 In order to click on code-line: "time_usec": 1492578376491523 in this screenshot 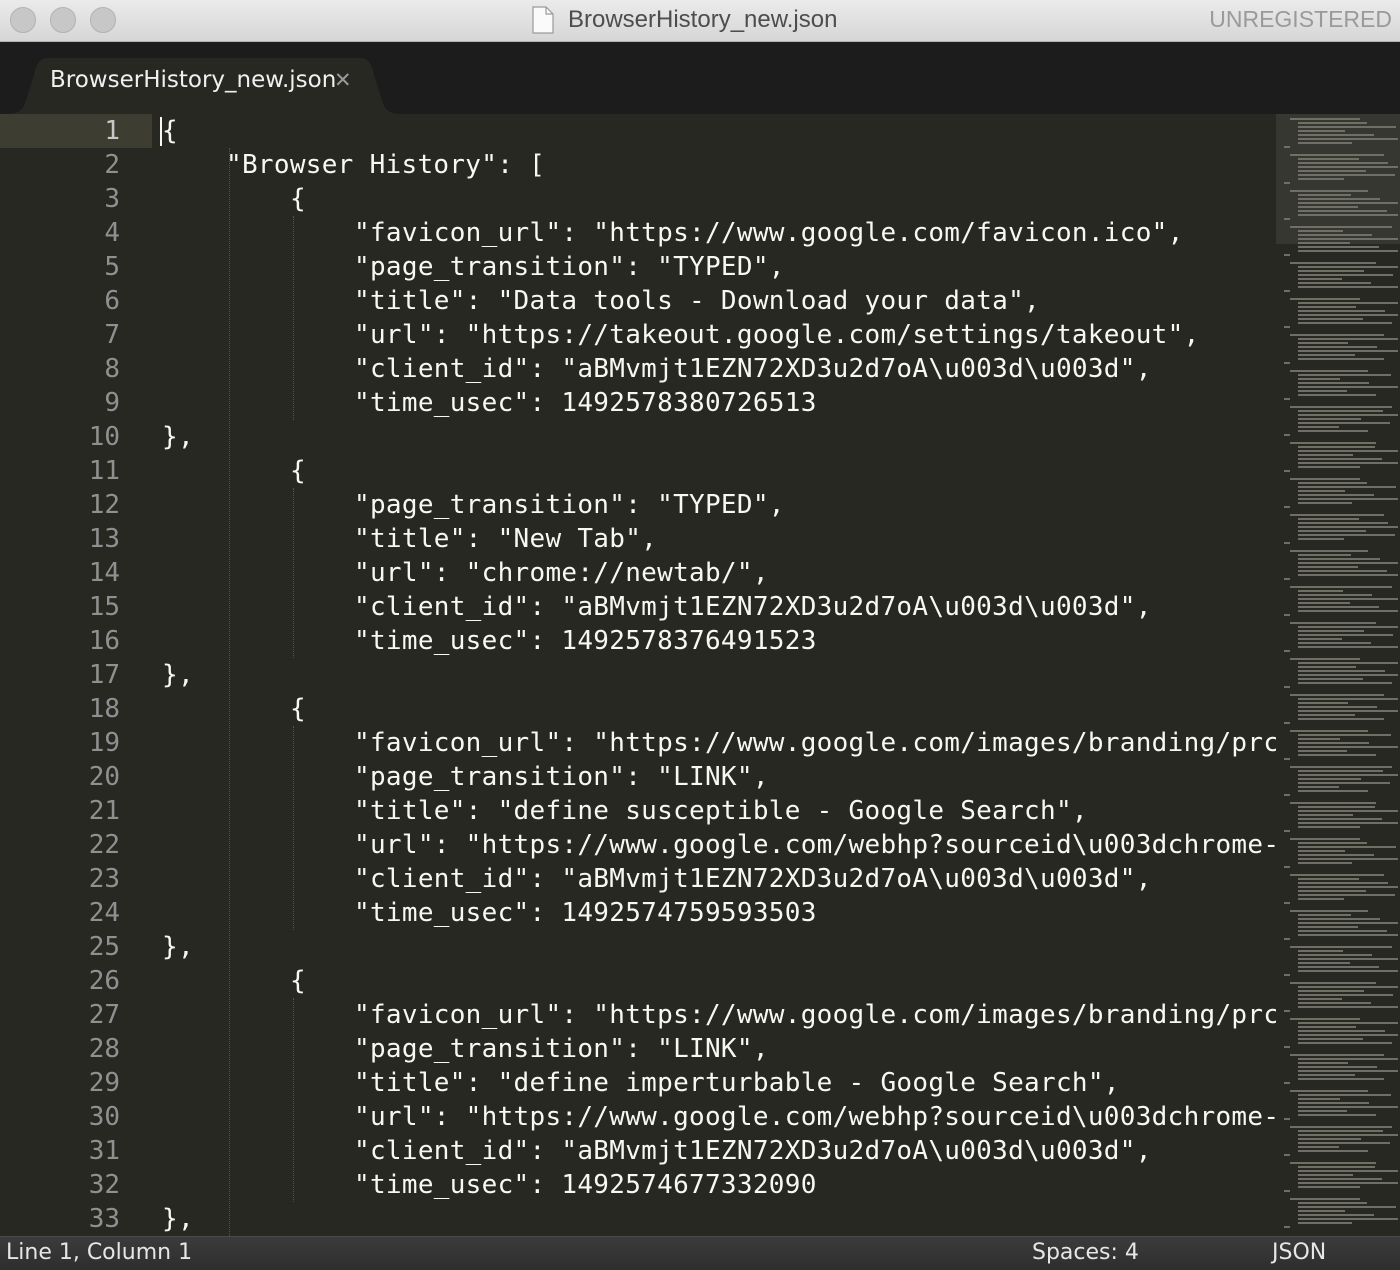, I will do `click(585, 641)`.